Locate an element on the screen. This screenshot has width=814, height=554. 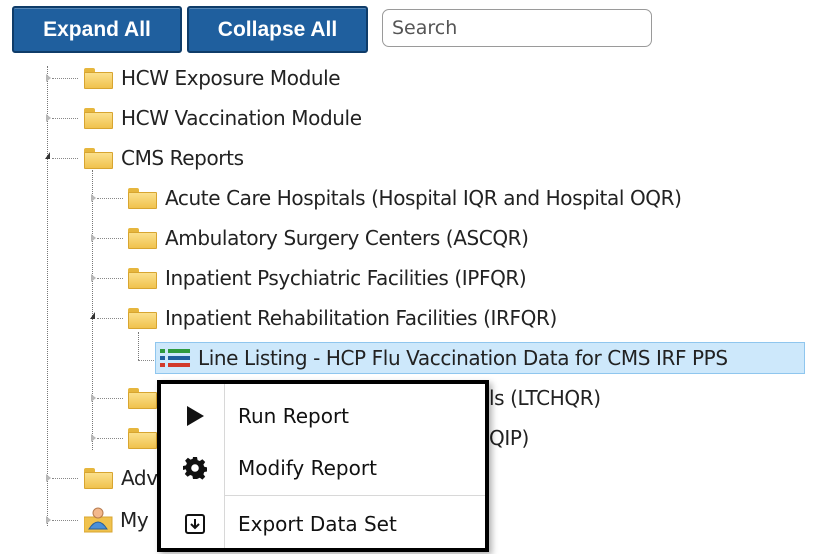
menu-item-export-data-set: Export Data Set is located at coordinates (323, 524).